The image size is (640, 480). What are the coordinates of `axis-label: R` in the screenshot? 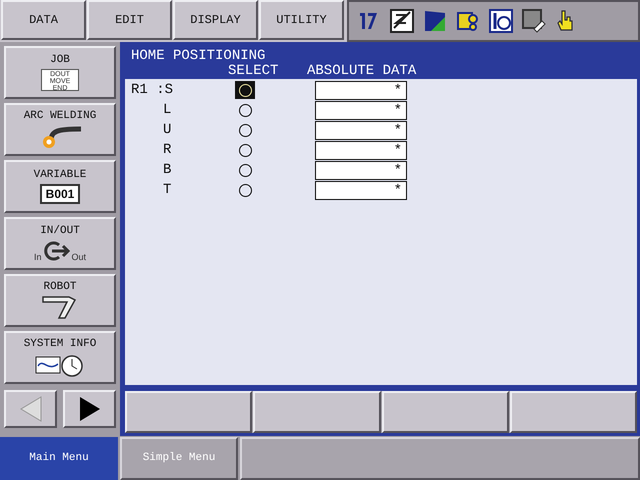 It's located at (167, 150).